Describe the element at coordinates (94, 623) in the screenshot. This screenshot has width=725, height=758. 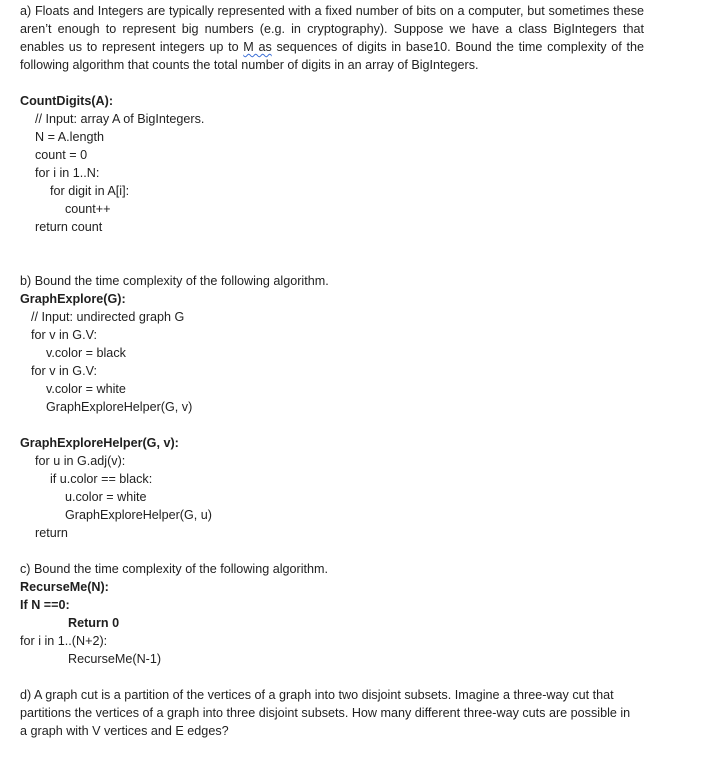
I see `code-line: Return 0` at that location.